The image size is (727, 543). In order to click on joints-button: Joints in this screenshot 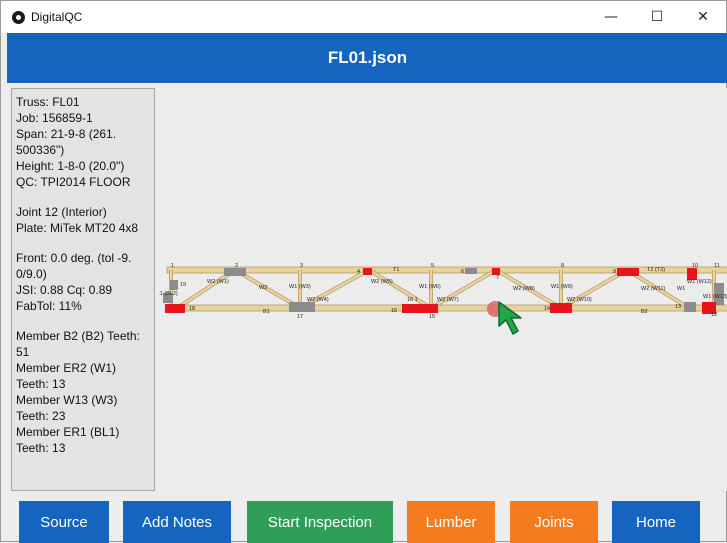, I will do `click(554, 522)`.